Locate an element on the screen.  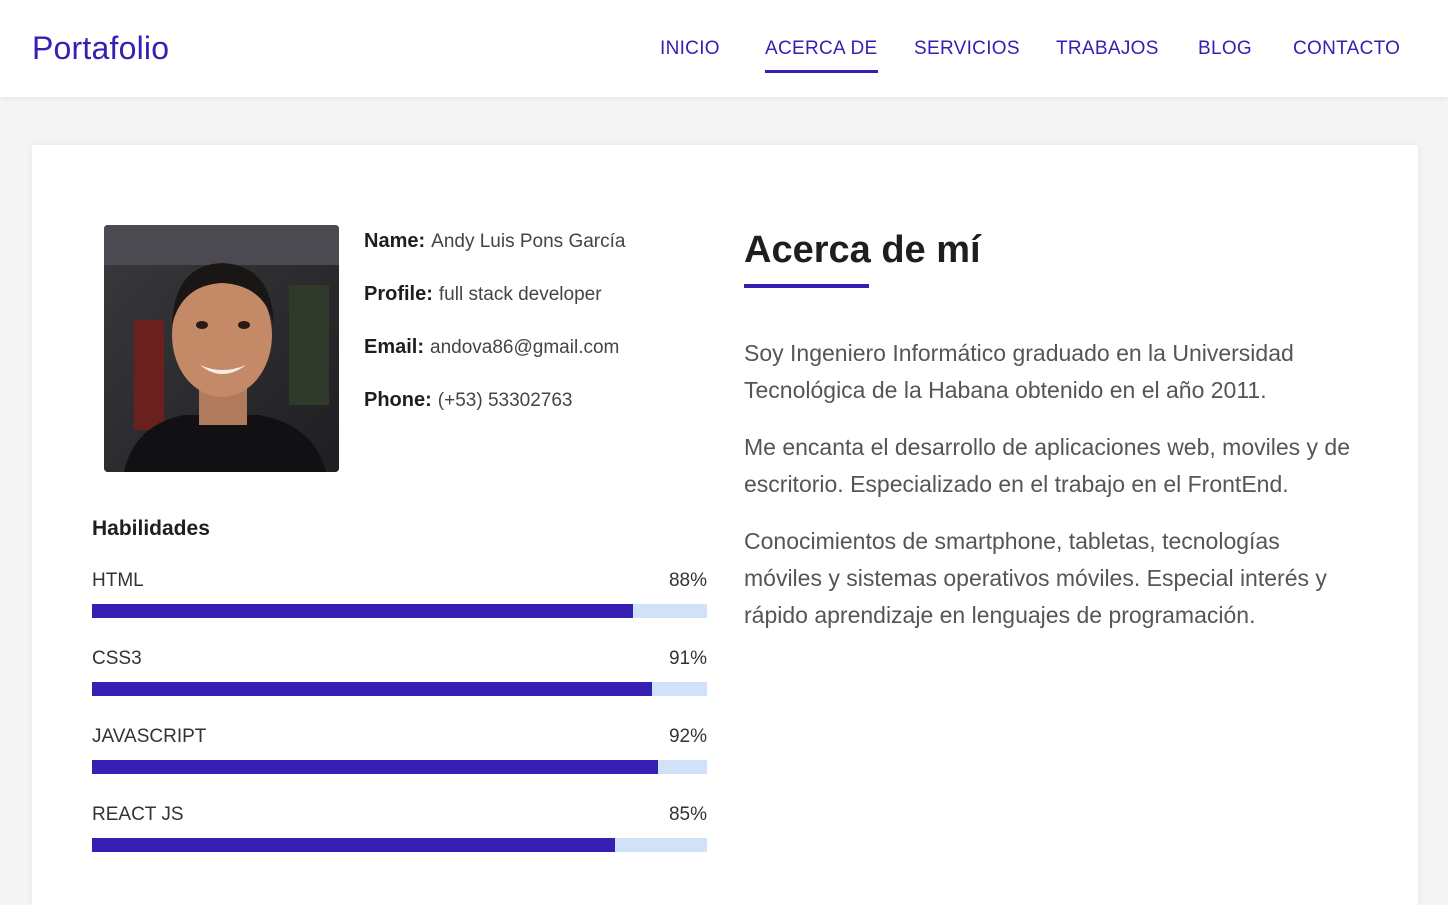
info-name-label: Name: is located at coordinates (395, 241).